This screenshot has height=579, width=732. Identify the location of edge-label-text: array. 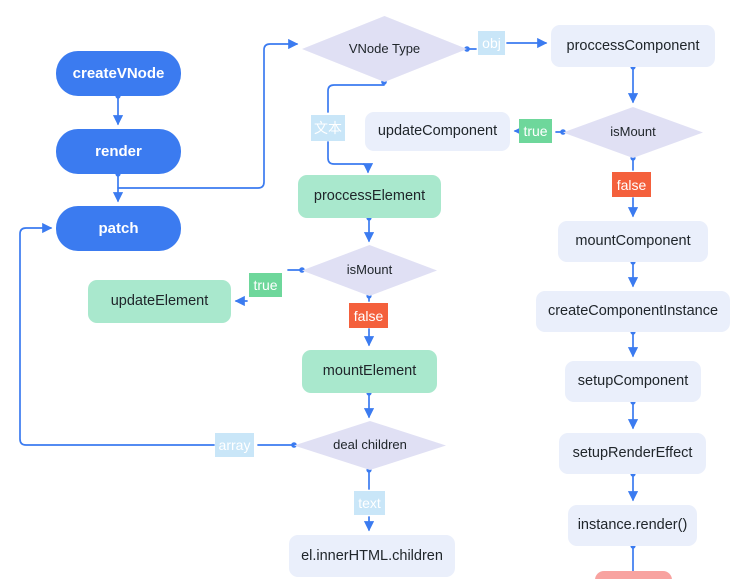
(234, 445).